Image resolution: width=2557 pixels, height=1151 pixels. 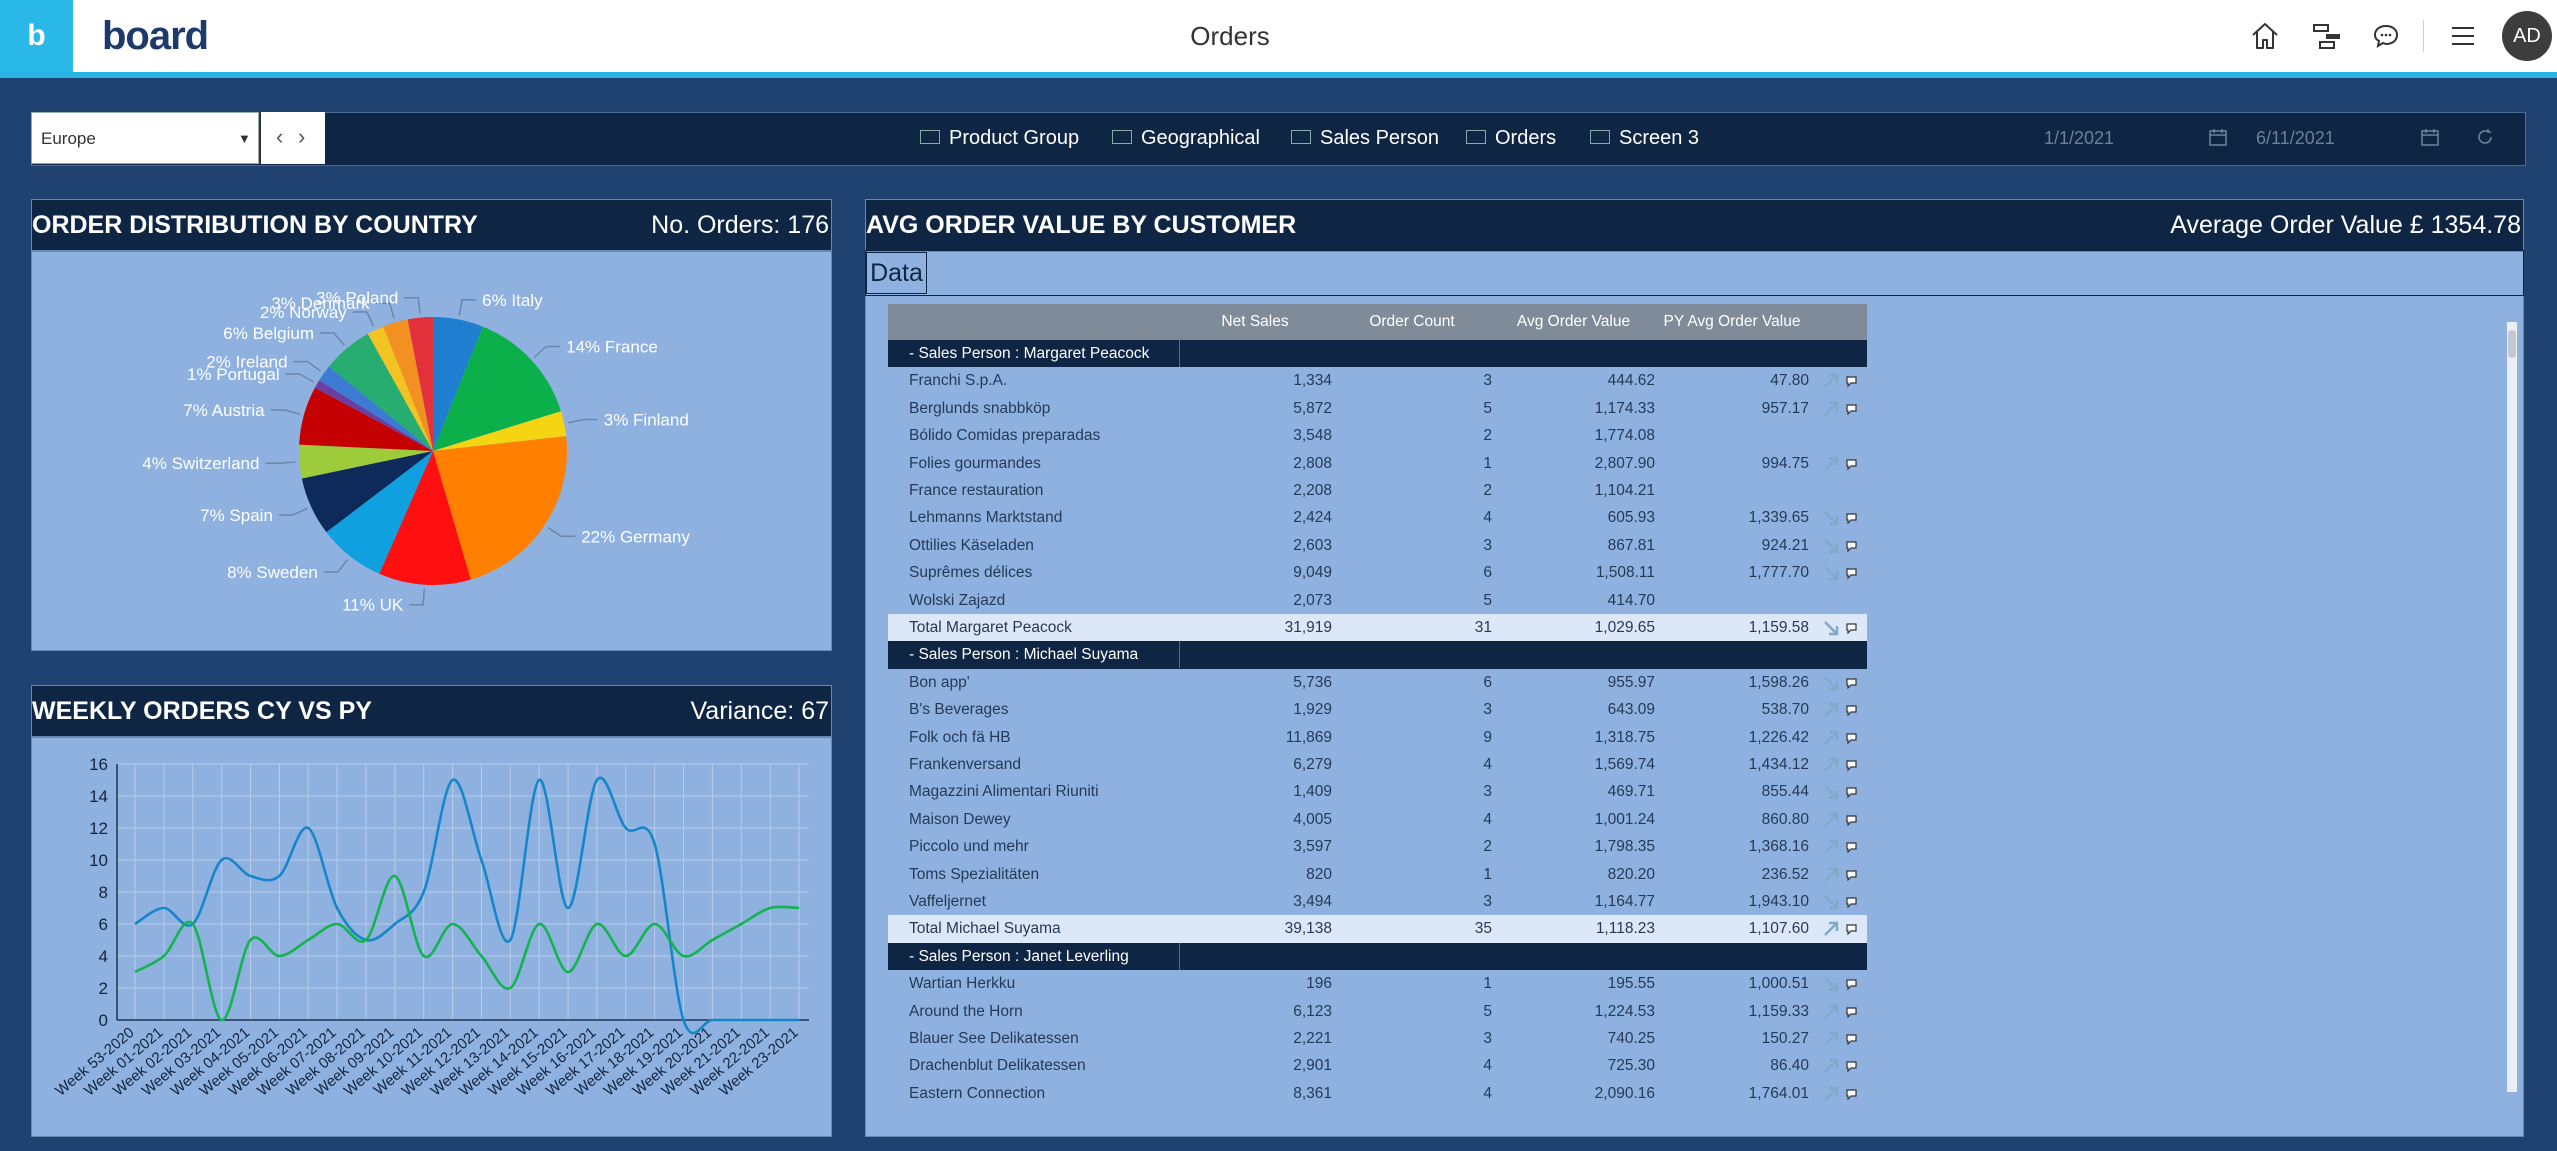 What do you see at coordinates (98, 796) in the screenshot?
I see `y-tick-label: 14` at bounding box center [98, 796].